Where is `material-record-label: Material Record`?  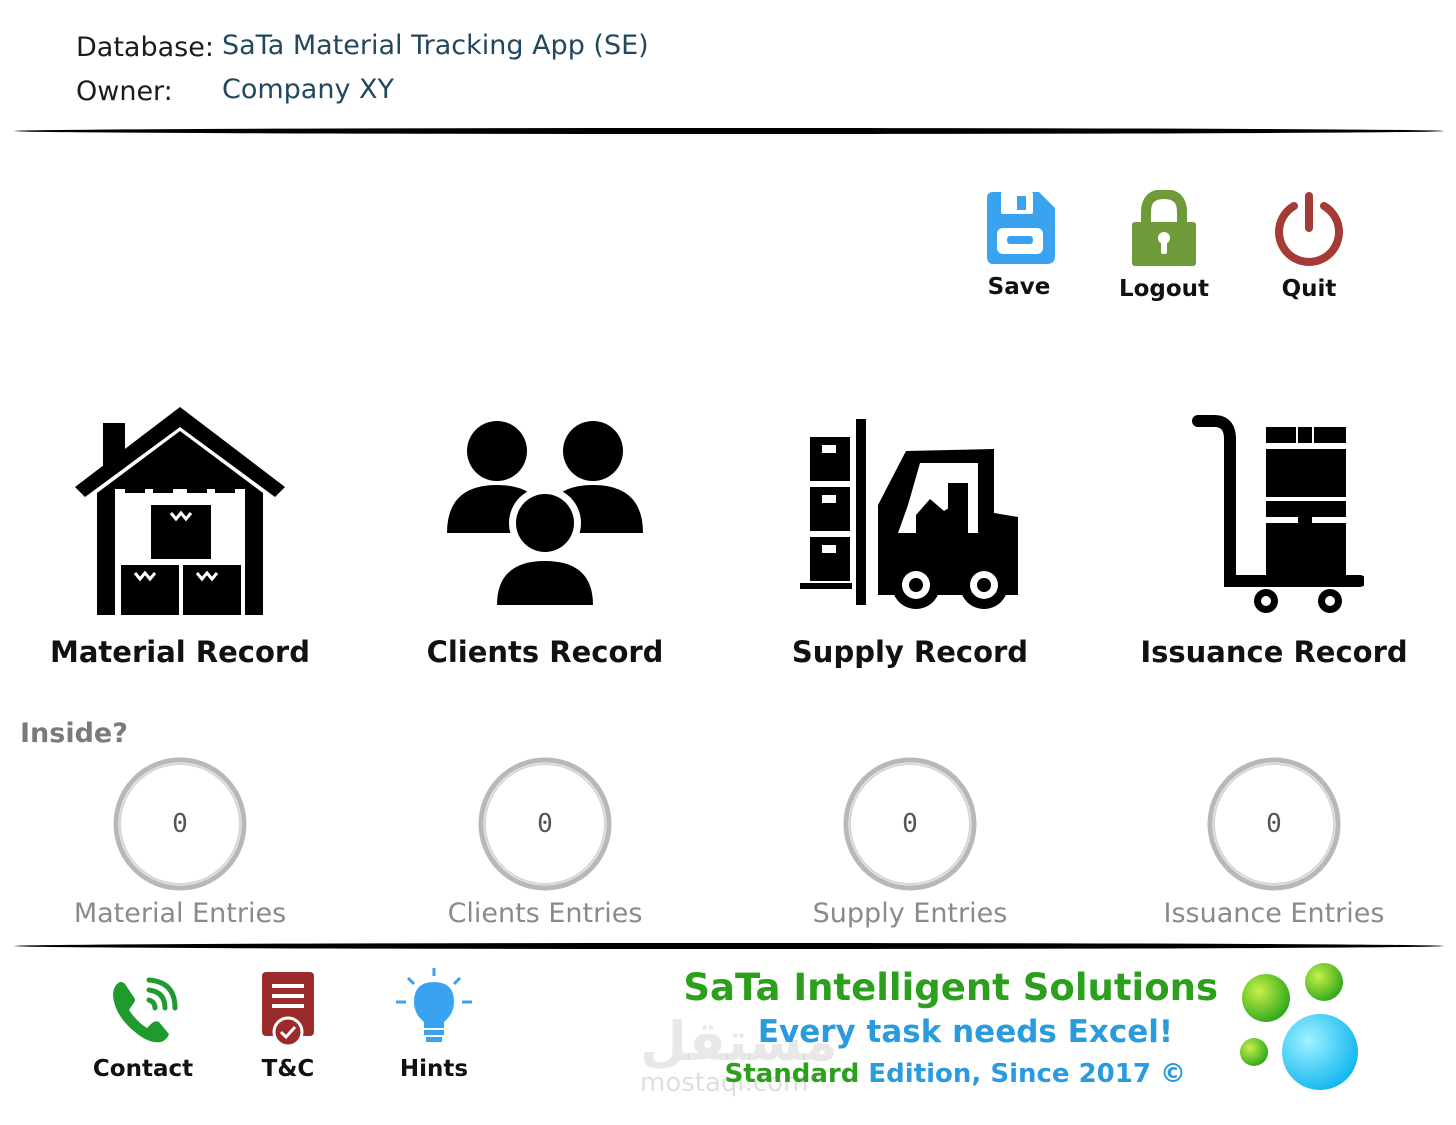 material-record-label: Material Record is located at coordinates (180, 652).